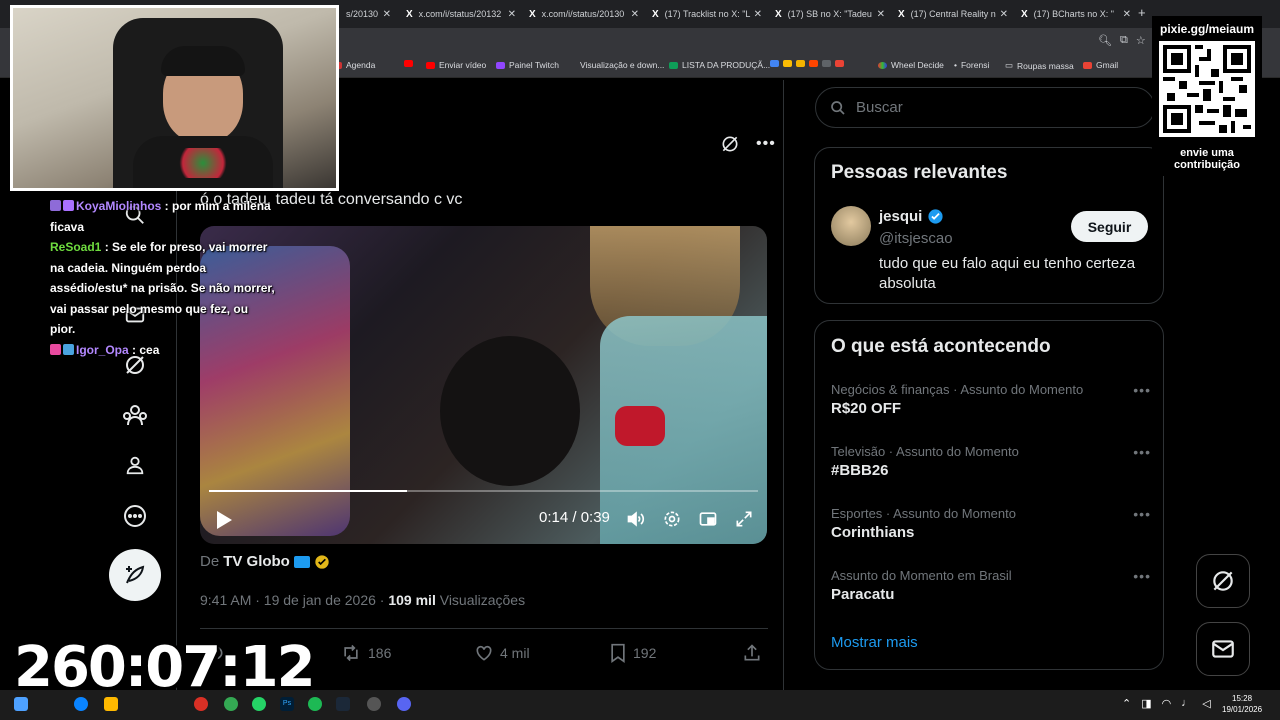 Image resolution: width=1280 pixels, height=720 pixels. Describe the element at coordinates (502, 653) in the screenshot. I see `like-button: 4 mil` at that location.